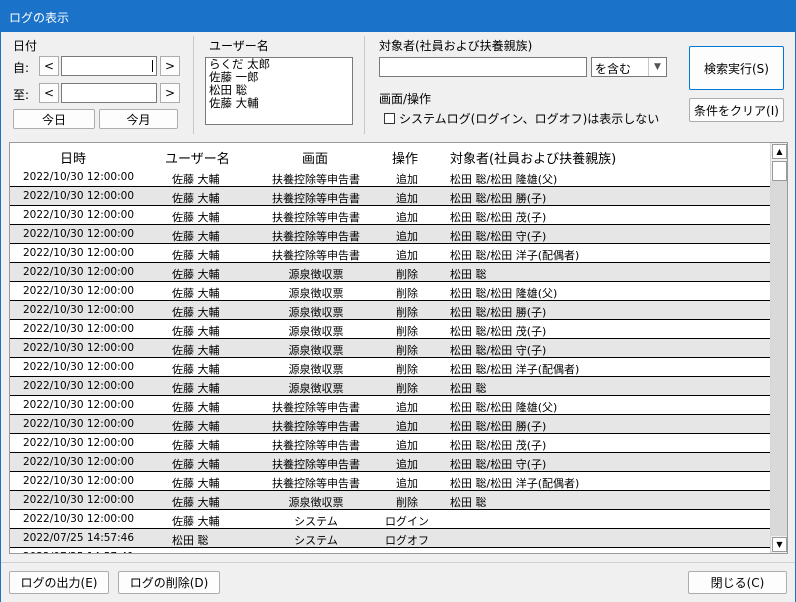  I want to click on cell-target: 松田 聡/松田 茂(子), so click(498, 331).